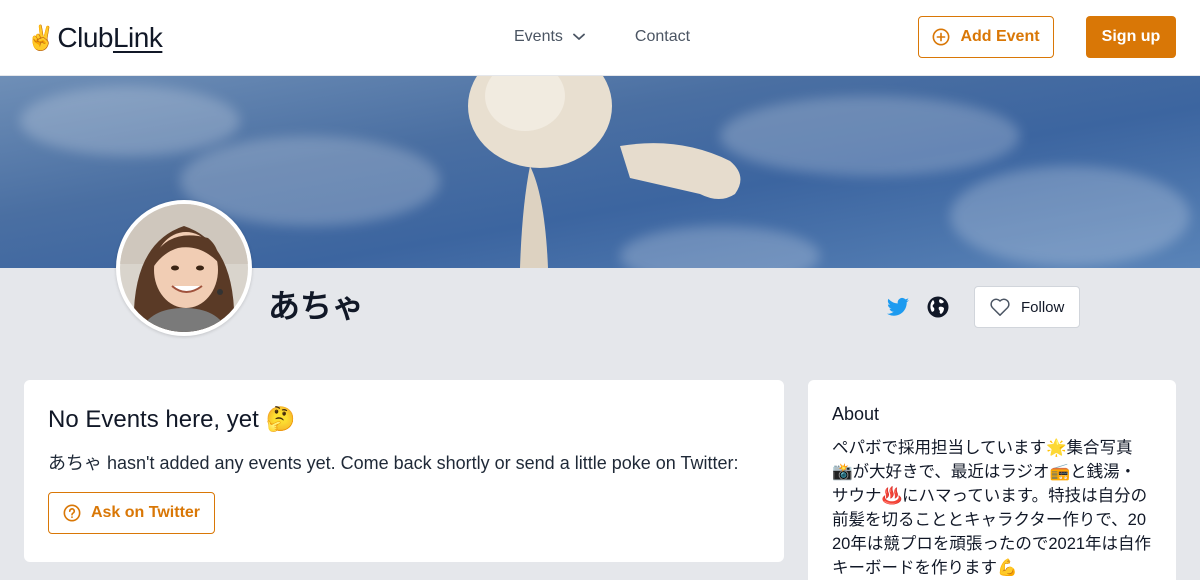 This screenshot has height=580, width=1200. Describe the element at coordinates (1131, 37) in the screenshot. I see `sign-up-button: Sign up` at that location.